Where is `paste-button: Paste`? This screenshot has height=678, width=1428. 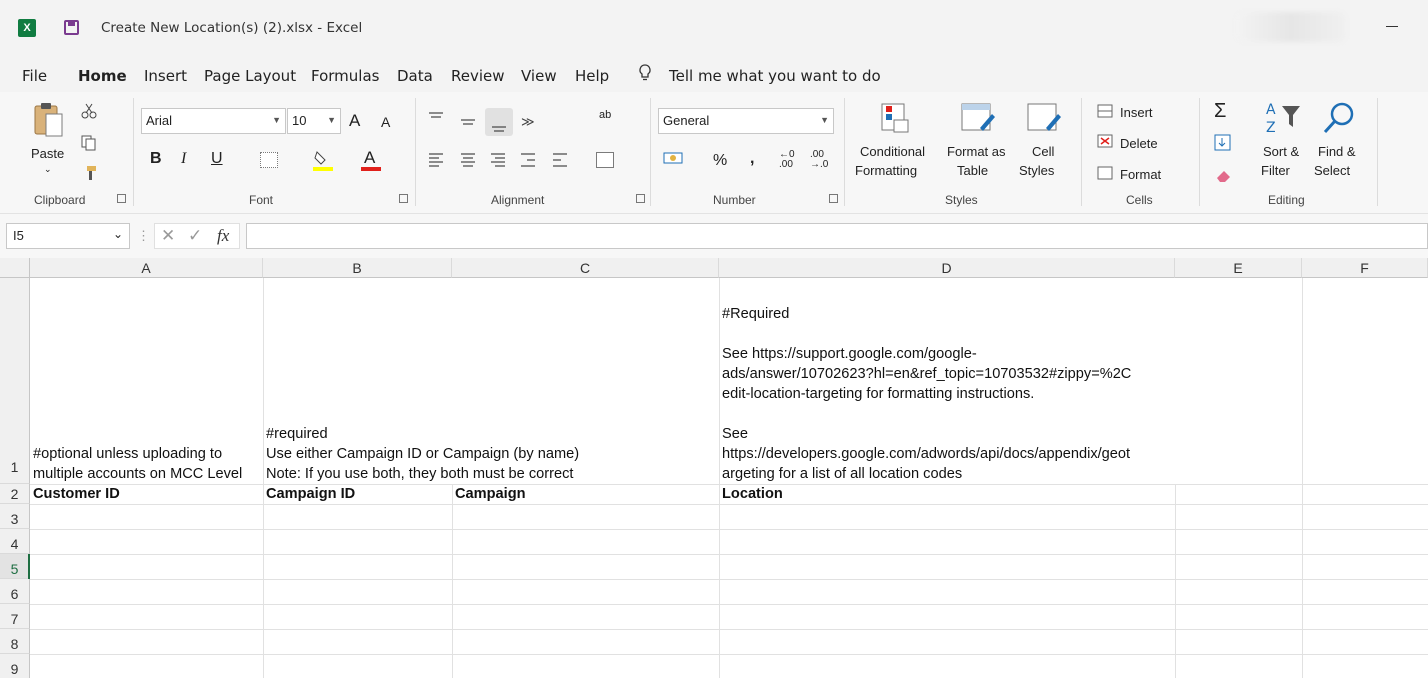
paste-button: Paste is located at coordinates (47, 153).